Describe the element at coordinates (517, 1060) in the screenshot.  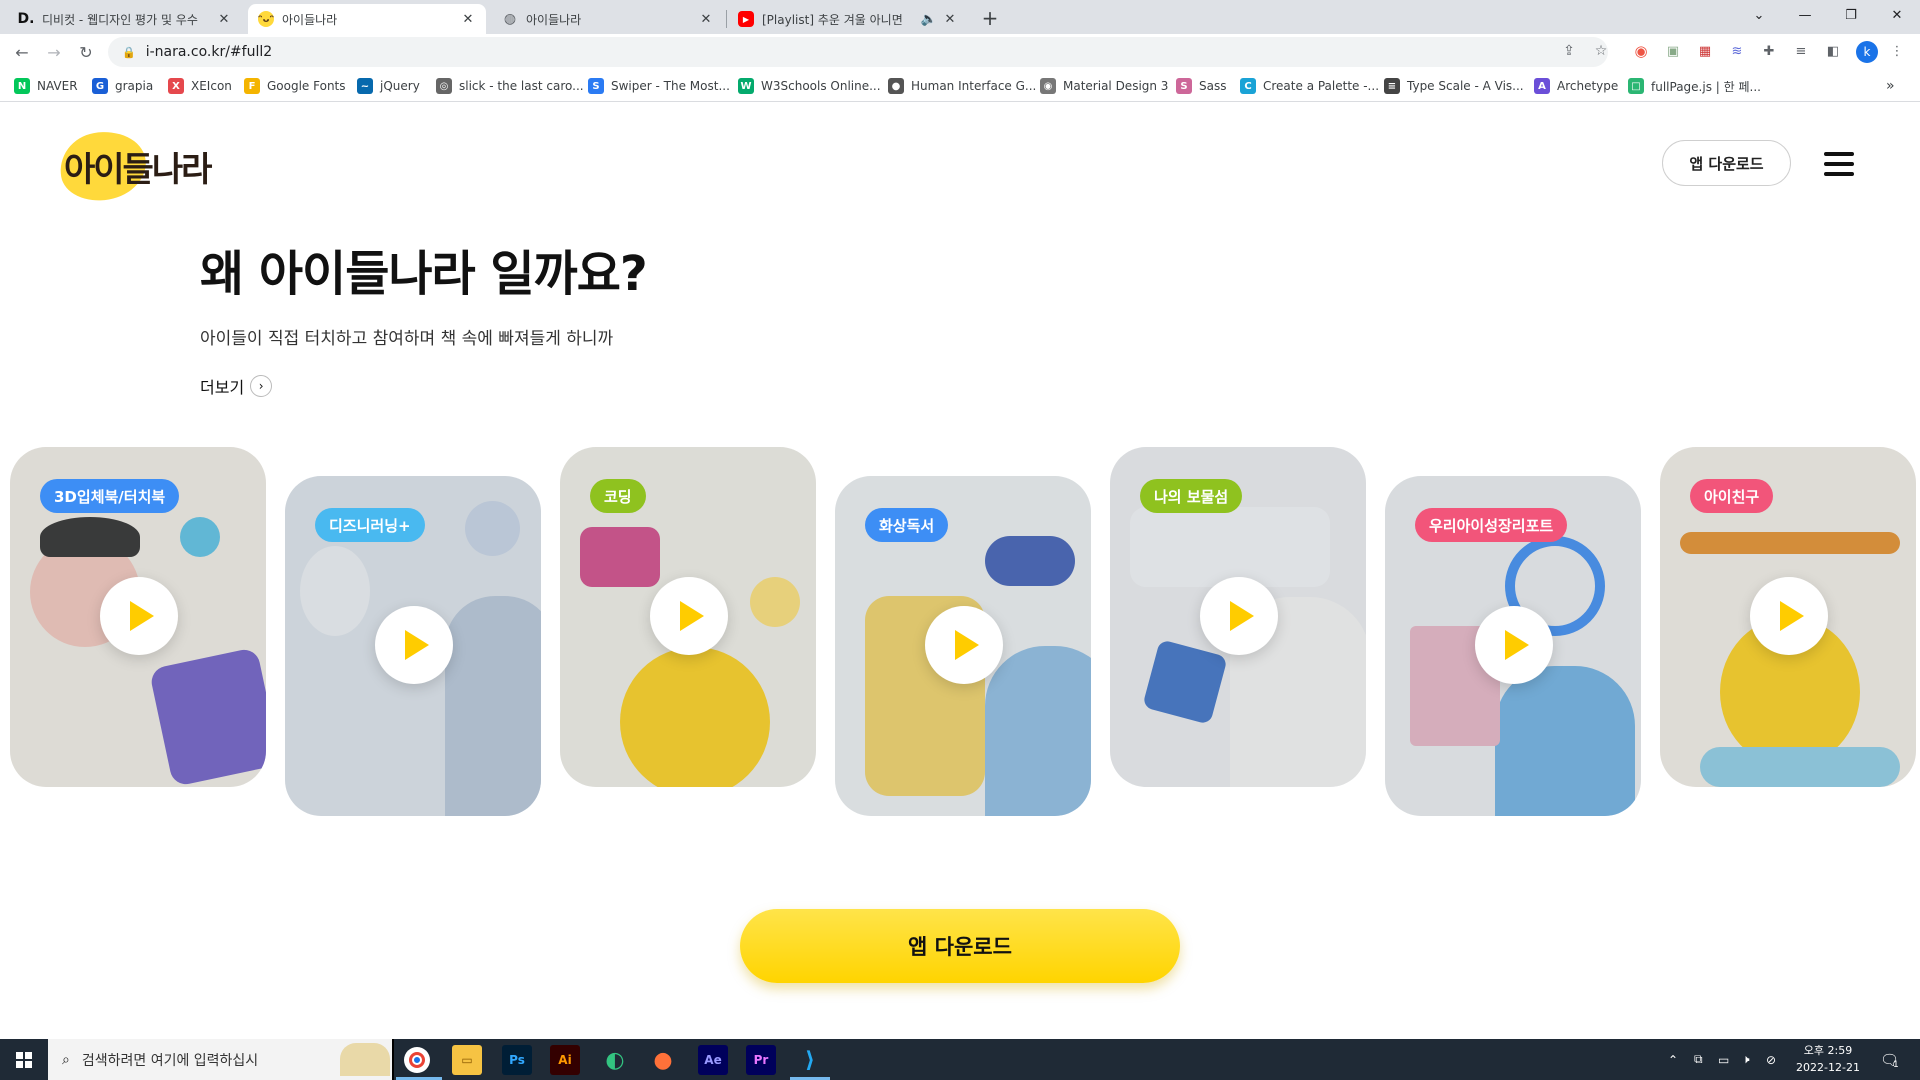
I see `photoshop-app-icon: Ps` at that location.